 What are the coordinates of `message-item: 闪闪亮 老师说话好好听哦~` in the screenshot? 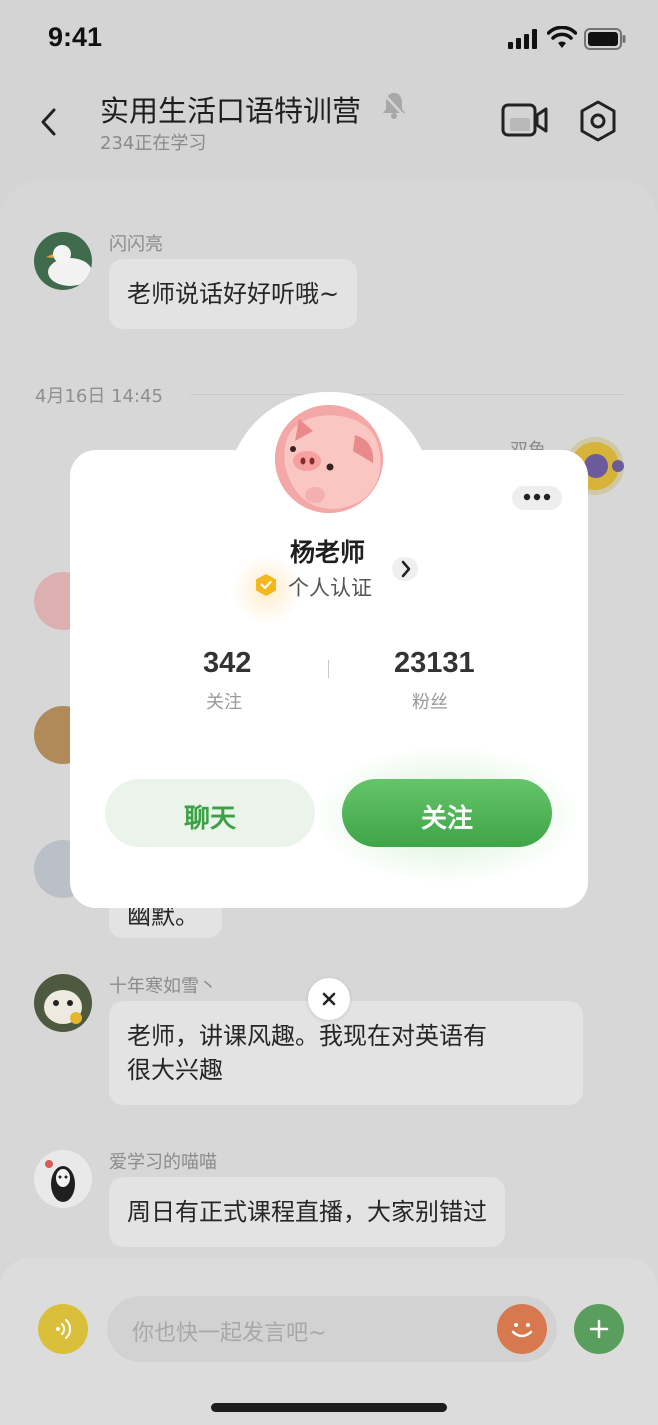 It's located at (324, 287).